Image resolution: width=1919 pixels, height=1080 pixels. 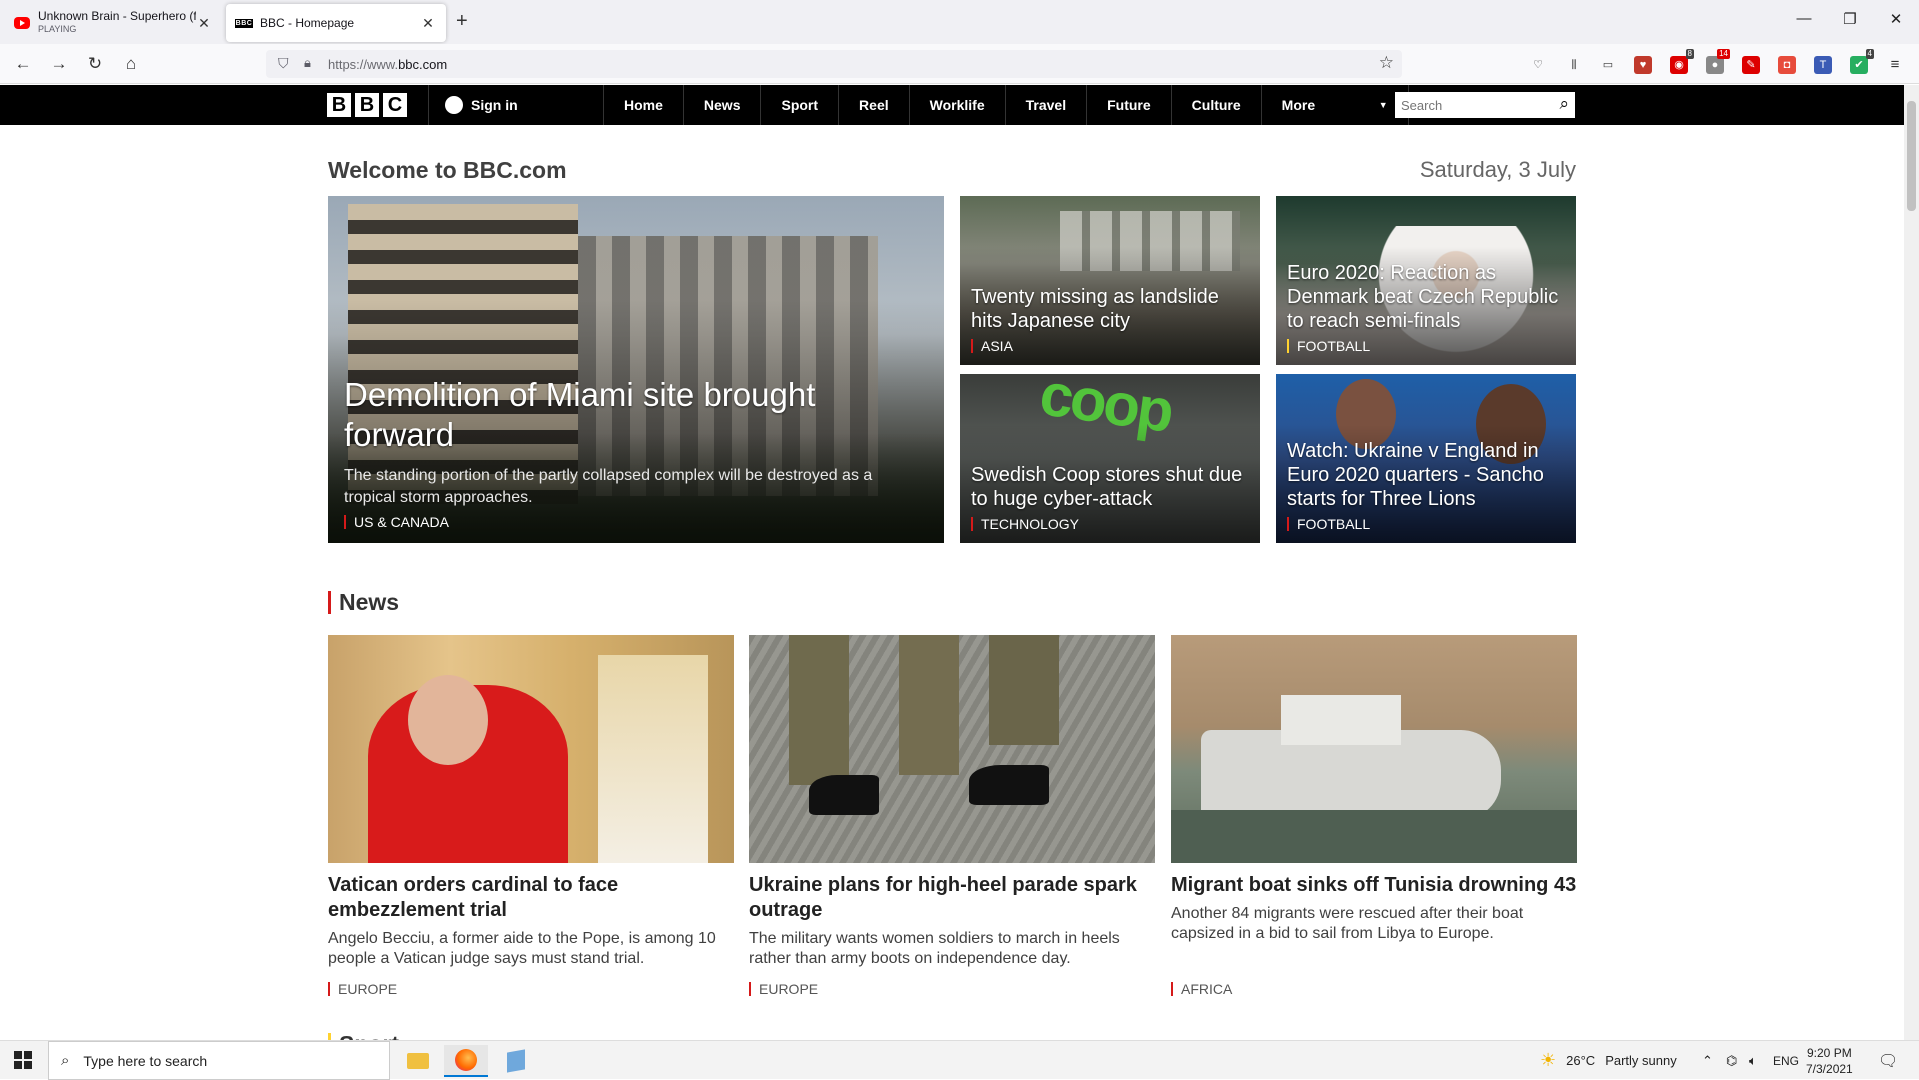 What do you see at coordinates (1470, 105) in the screenshot?
I see `search-input` at bounding box center [1470, 105].